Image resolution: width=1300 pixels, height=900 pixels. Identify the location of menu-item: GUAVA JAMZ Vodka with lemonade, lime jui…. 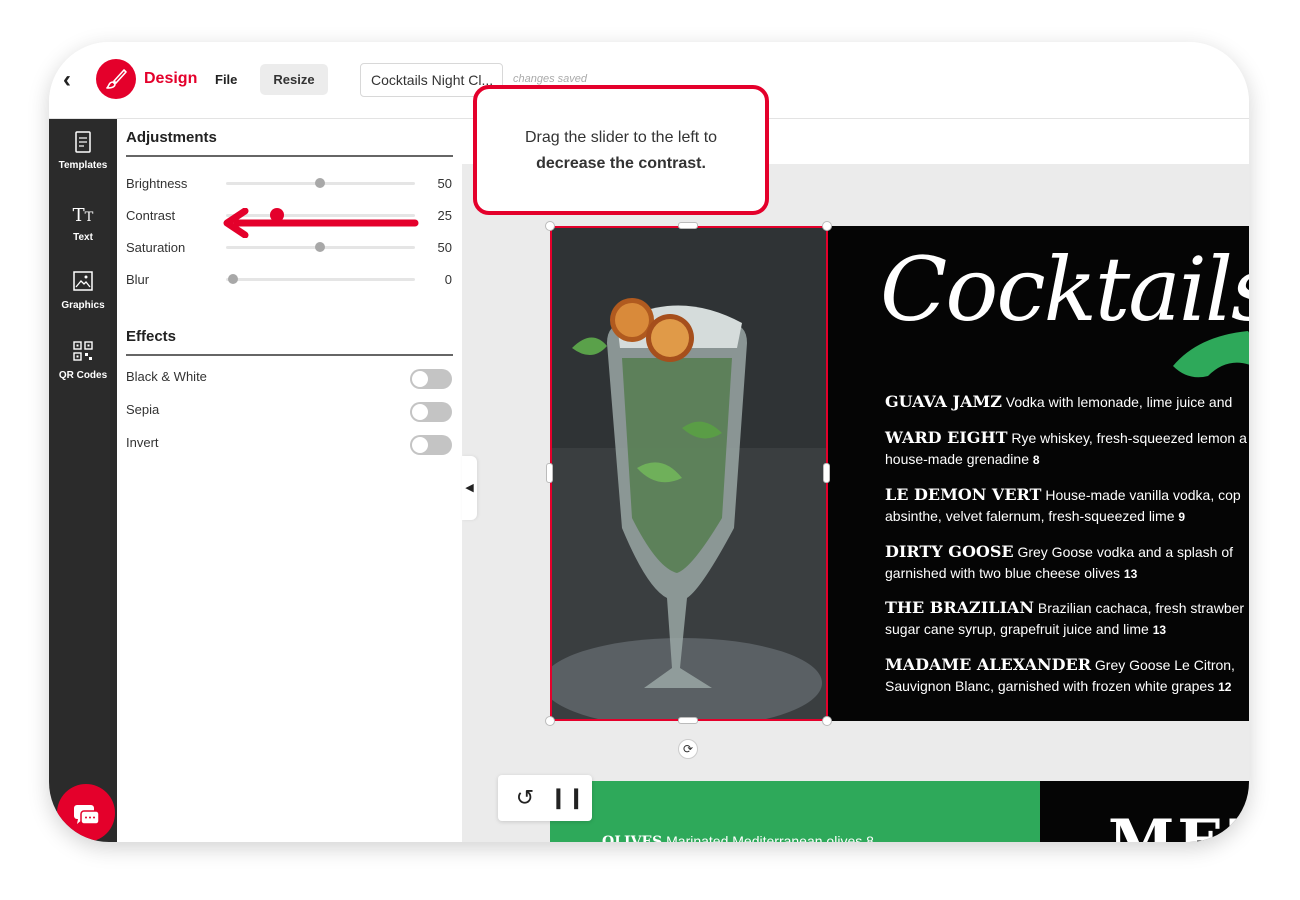
(1059, 401).